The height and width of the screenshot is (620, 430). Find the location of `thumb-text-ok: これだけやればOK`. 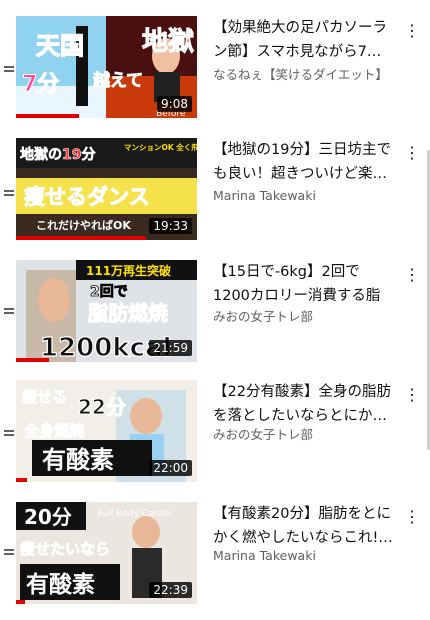

thumb-text-ok: これだけやればOK is located at coordinates (83, 225).